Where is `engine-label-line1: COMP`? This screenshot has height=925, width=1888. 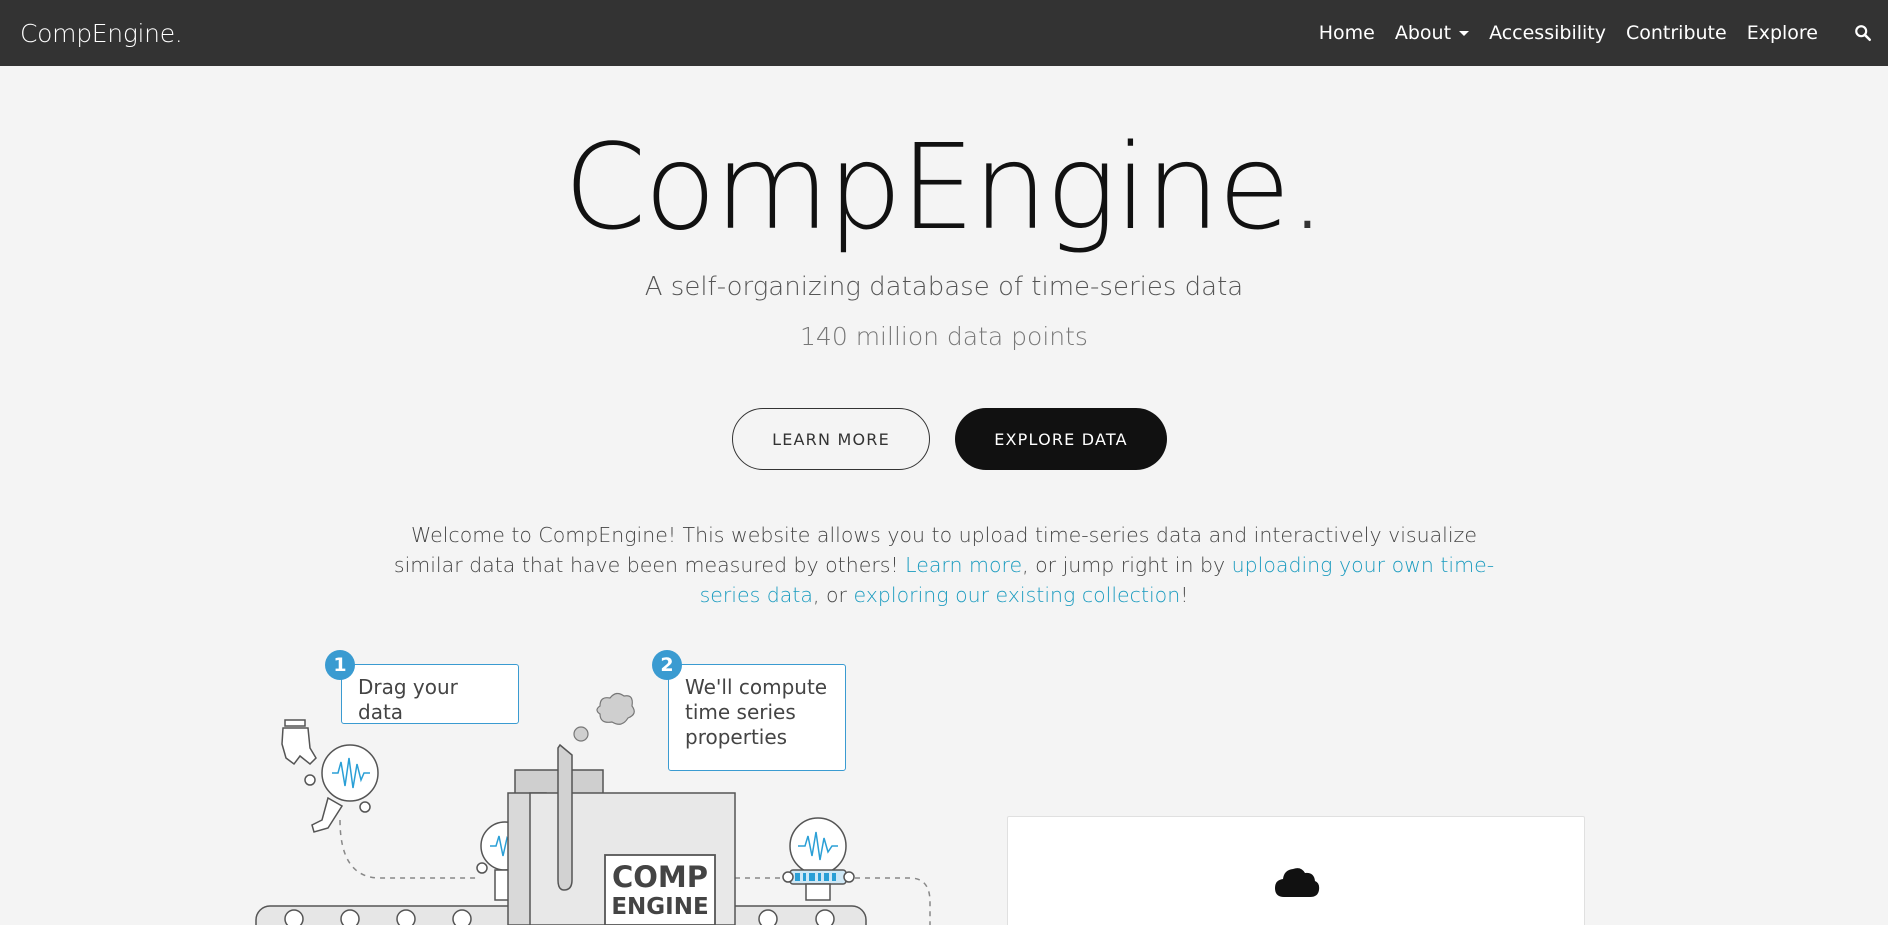
engine-label-line1: COMP is located at coordinates (660, 877).